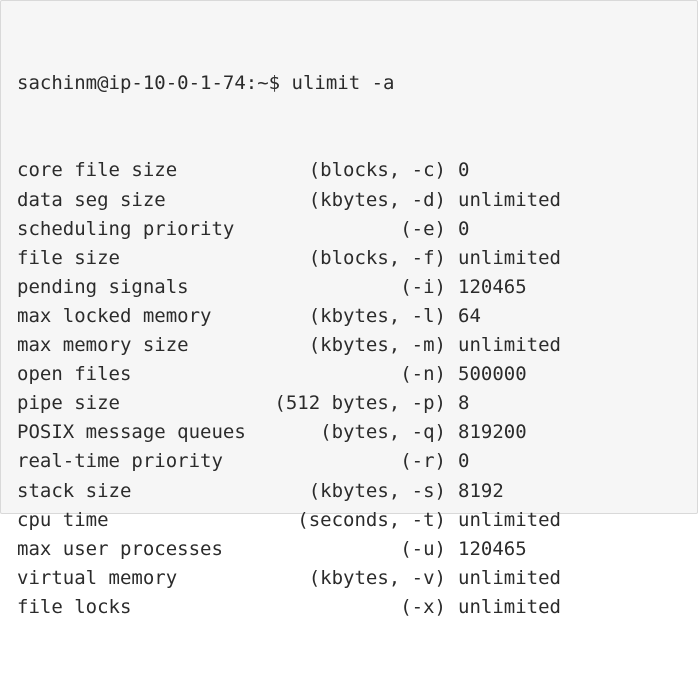  I want to click on ulimit-row: stack size (kbytes, -s) 8192, so click(289, 491).